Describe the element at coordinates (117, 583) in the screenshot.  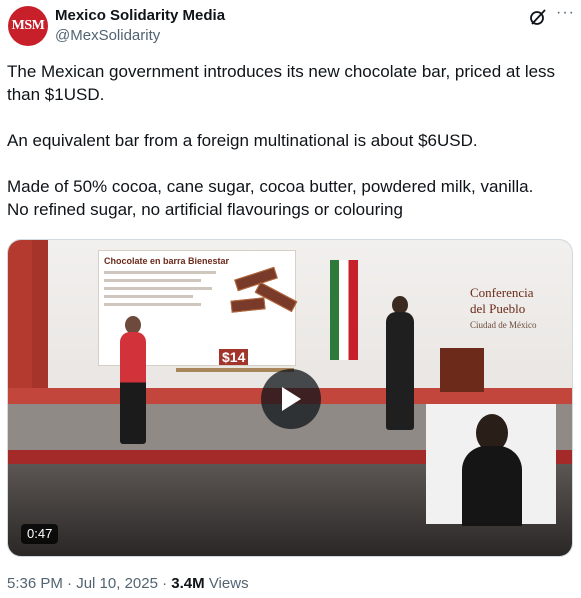
I see `tweet-date: Jul 10, 2025` at that location.